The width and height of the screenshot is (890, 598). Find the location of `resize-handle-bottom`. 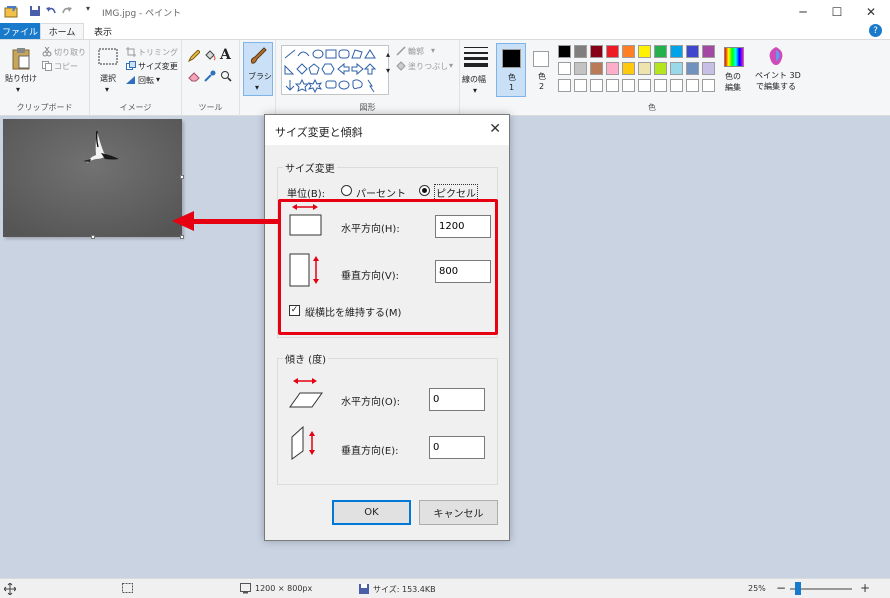

resize-handle-bottom is located at coordinates (93, 237).